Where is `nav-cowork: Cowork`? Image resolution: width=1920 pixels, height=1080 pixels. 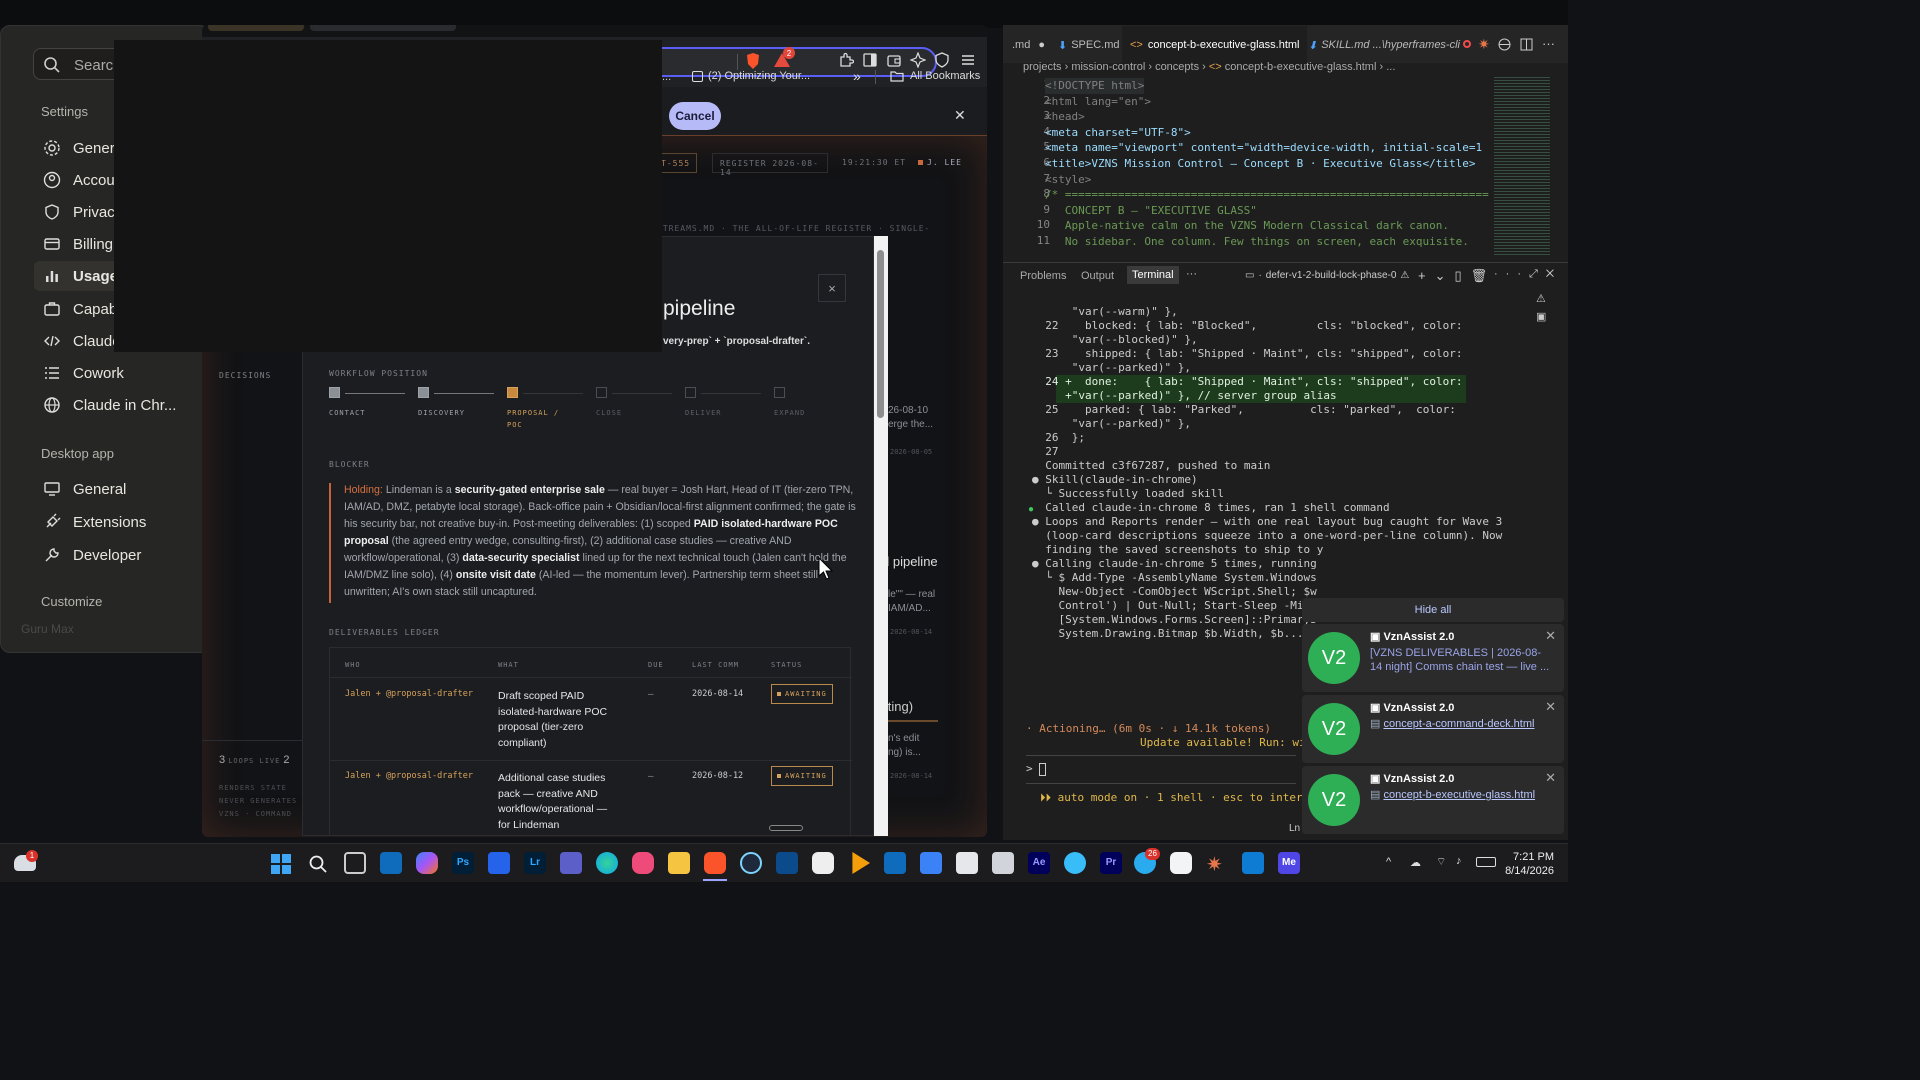 nav-cowork: Cowork is located at coordinates (121, 373).